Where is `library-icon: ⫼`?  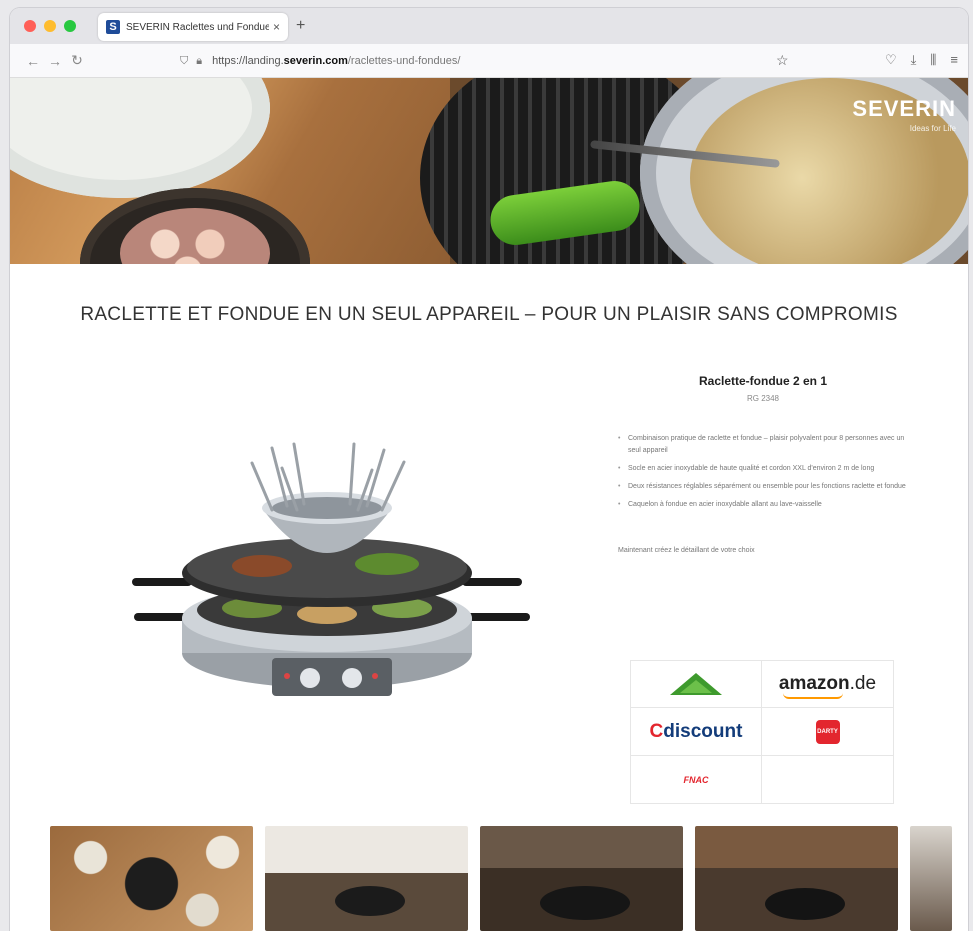
library-icon: ⫼ is located at coordinates (933, 60).